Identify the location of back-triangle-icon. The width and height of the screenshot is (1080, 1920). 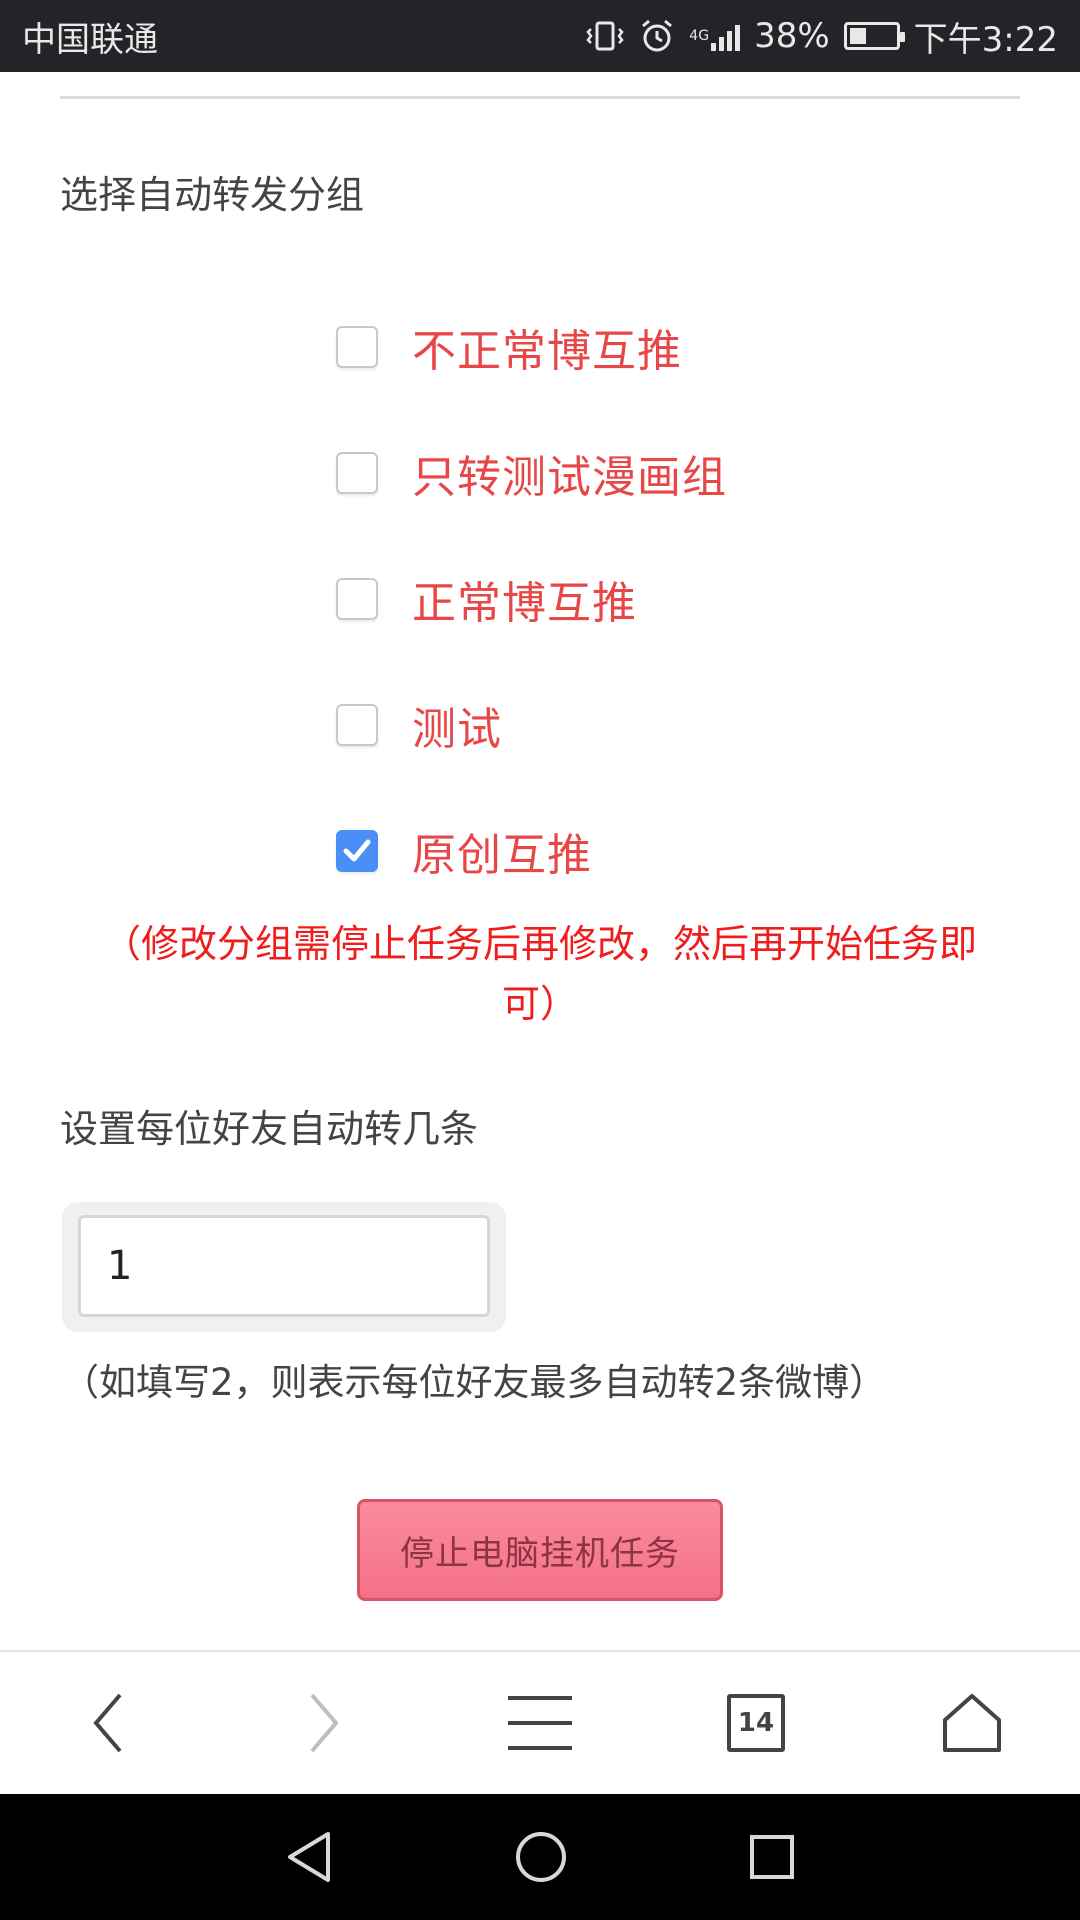
(309, 1857).